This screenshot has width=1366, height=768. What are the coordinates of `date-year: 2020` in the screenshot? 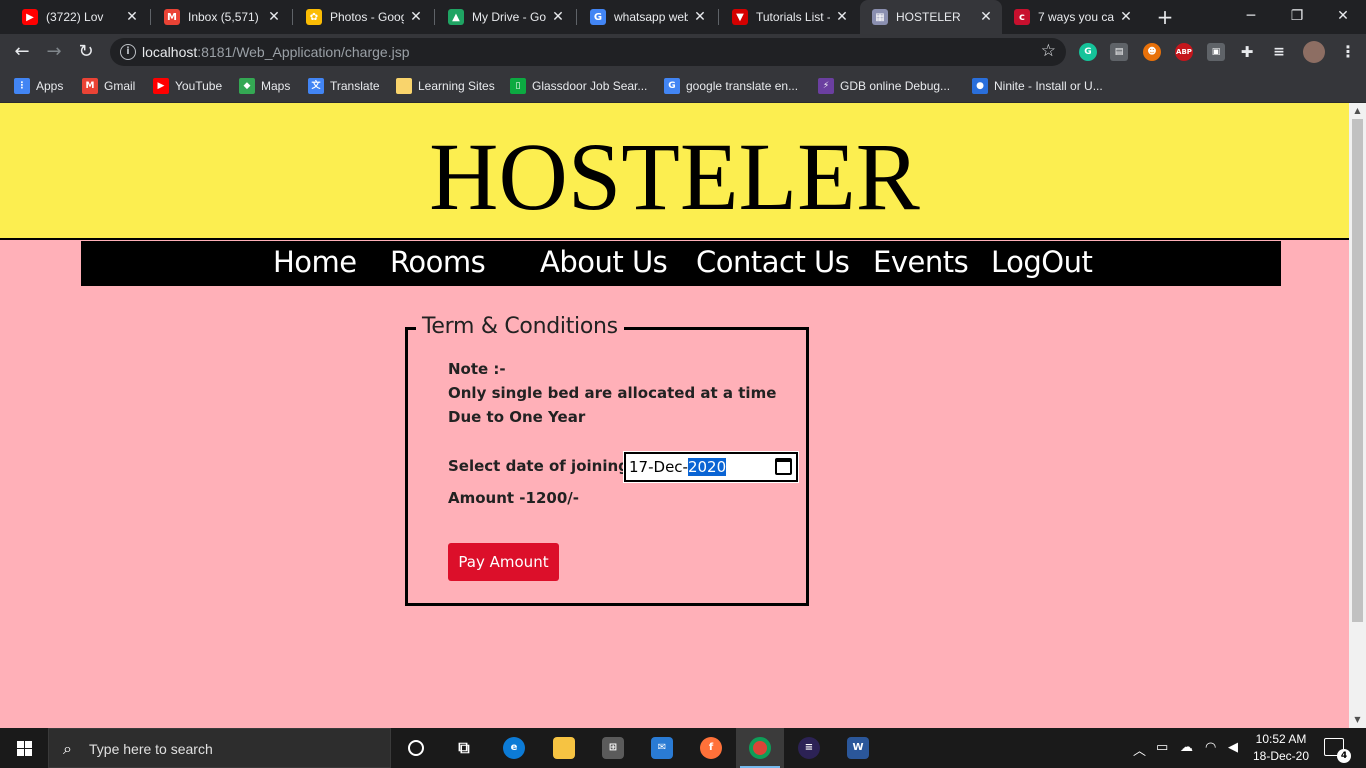 It's located at (707, 467).